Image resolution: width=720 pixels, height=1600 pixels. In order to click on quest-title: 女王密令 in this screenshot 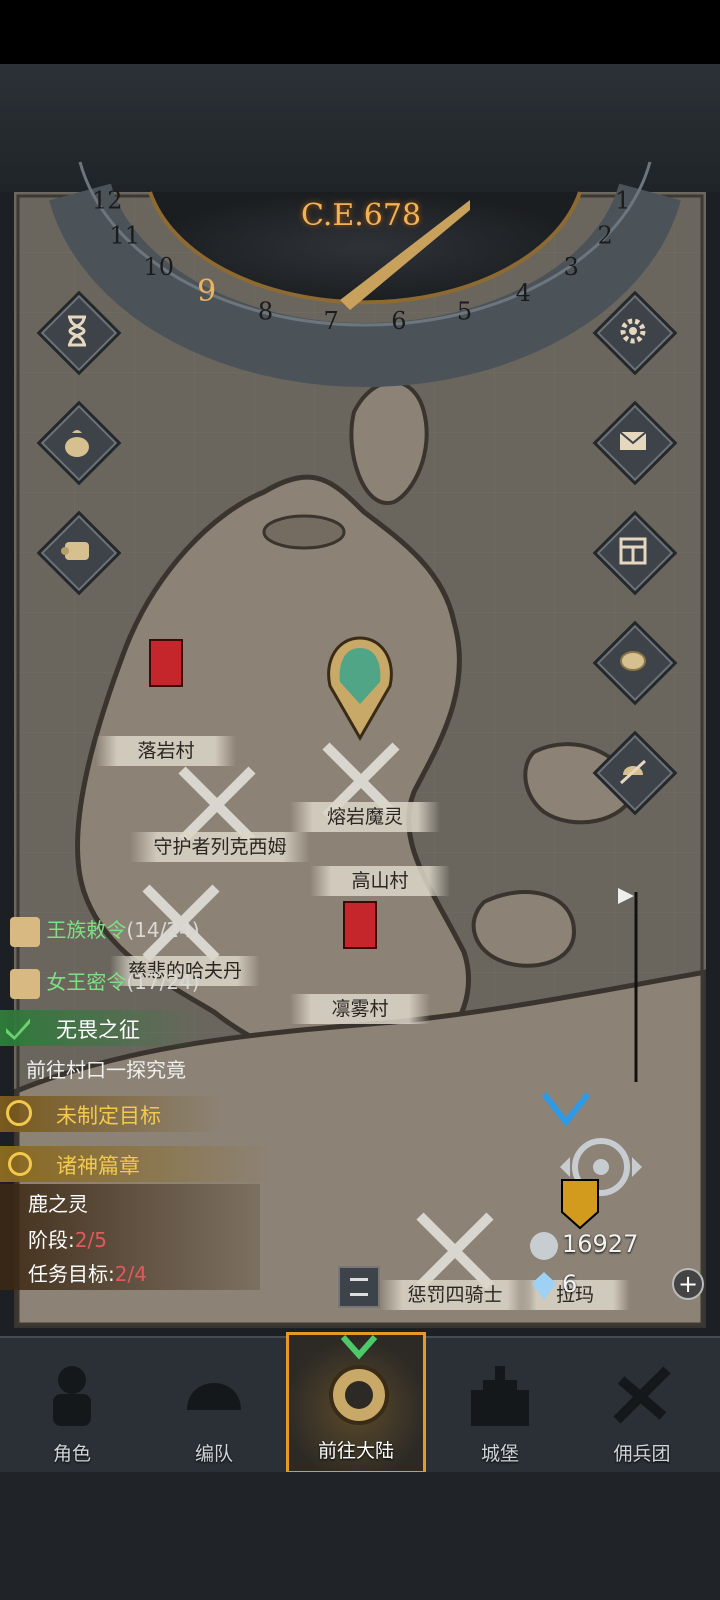, I will do `click(86, 982)`.